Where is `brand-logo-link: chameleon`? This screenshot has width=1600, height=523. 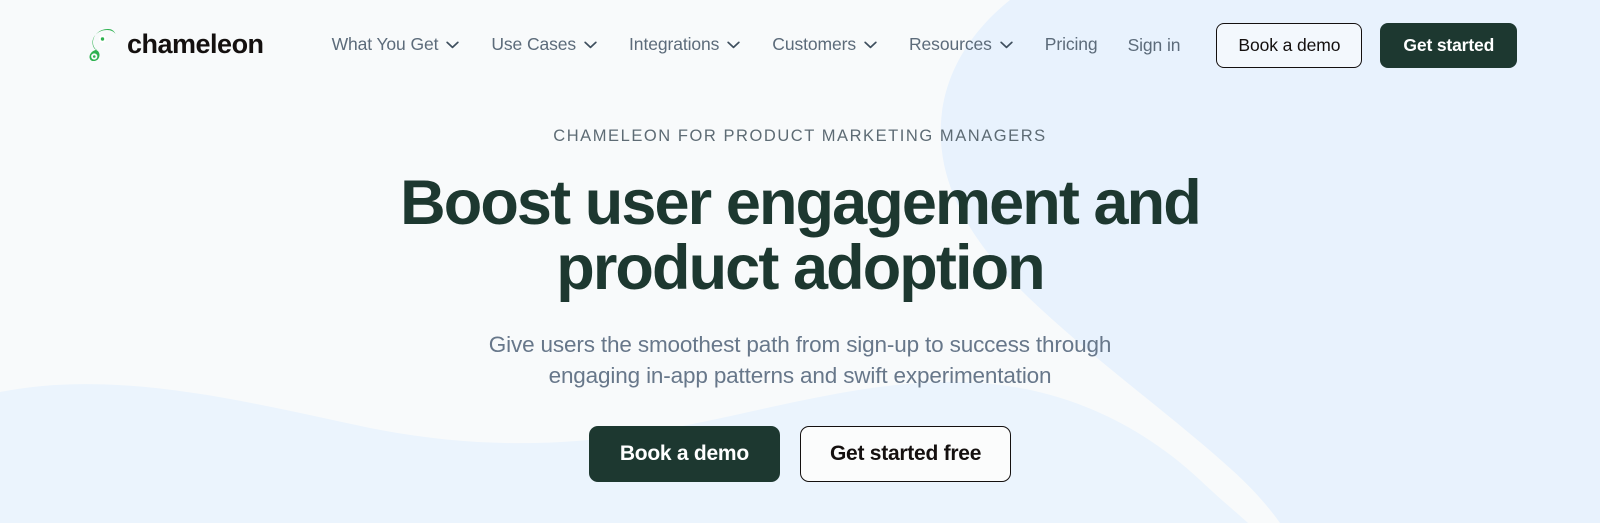 brand-logo-link: chameleon is located at coordinates (175, 44).